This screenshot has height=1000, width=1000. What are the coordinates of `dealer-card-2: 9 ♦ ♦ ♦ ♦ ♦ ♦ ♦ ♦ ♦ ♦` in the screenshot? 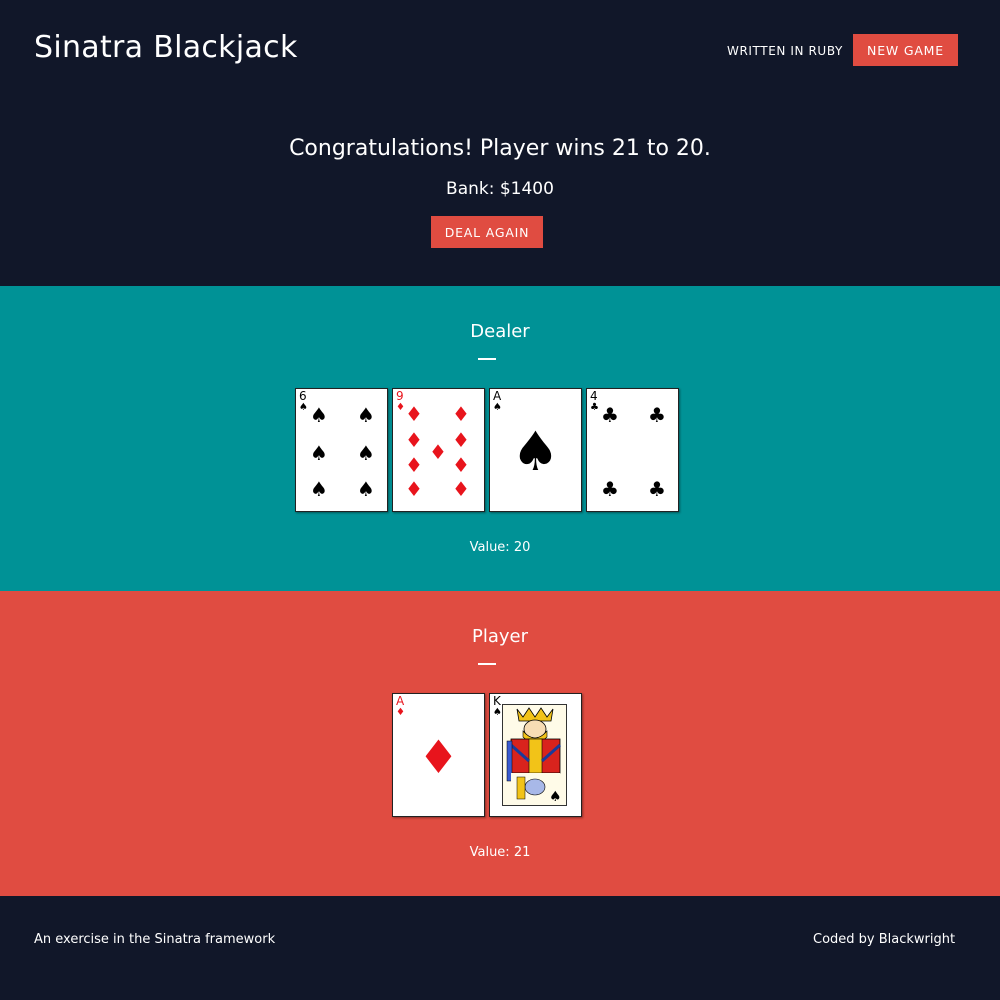 It's located at (438, 450).